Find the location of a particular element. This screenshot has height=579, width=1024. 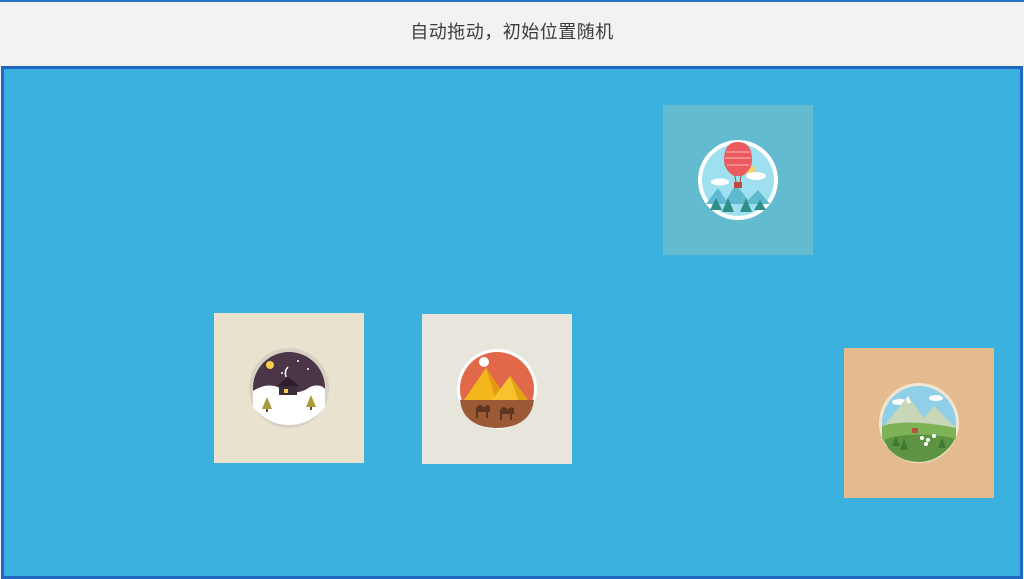

page-title: 自动拖动，初始位置随机 is located at coordinates (512, 32).